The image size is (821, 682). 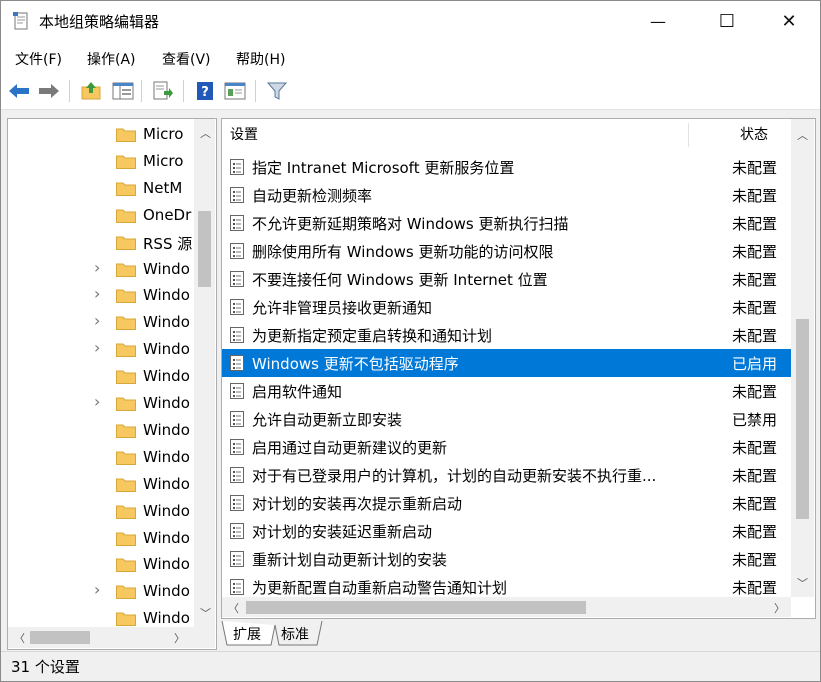 I want to click on menu-file: 文件(F), so click(x=38, y=59).